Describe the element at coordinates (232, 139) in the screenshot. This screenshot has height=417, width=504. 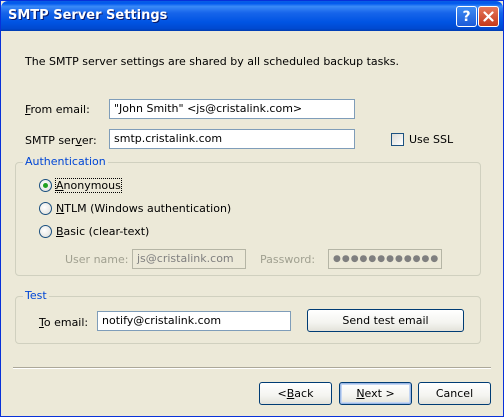
I see `smtp-server-field: smtp.cristalink.com` at that location.